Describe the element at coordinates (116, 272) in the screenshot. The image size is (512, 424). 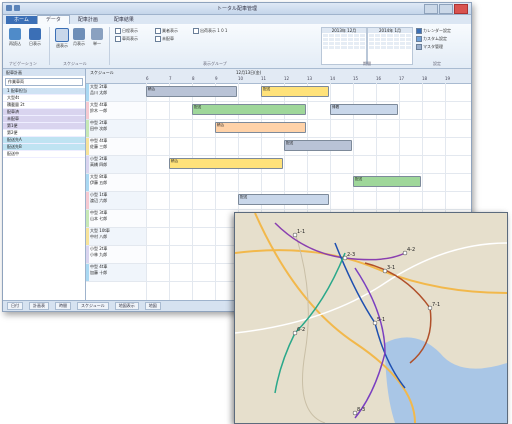
I see `row-label: 中型 4t車 加藤 十郎` at that location.